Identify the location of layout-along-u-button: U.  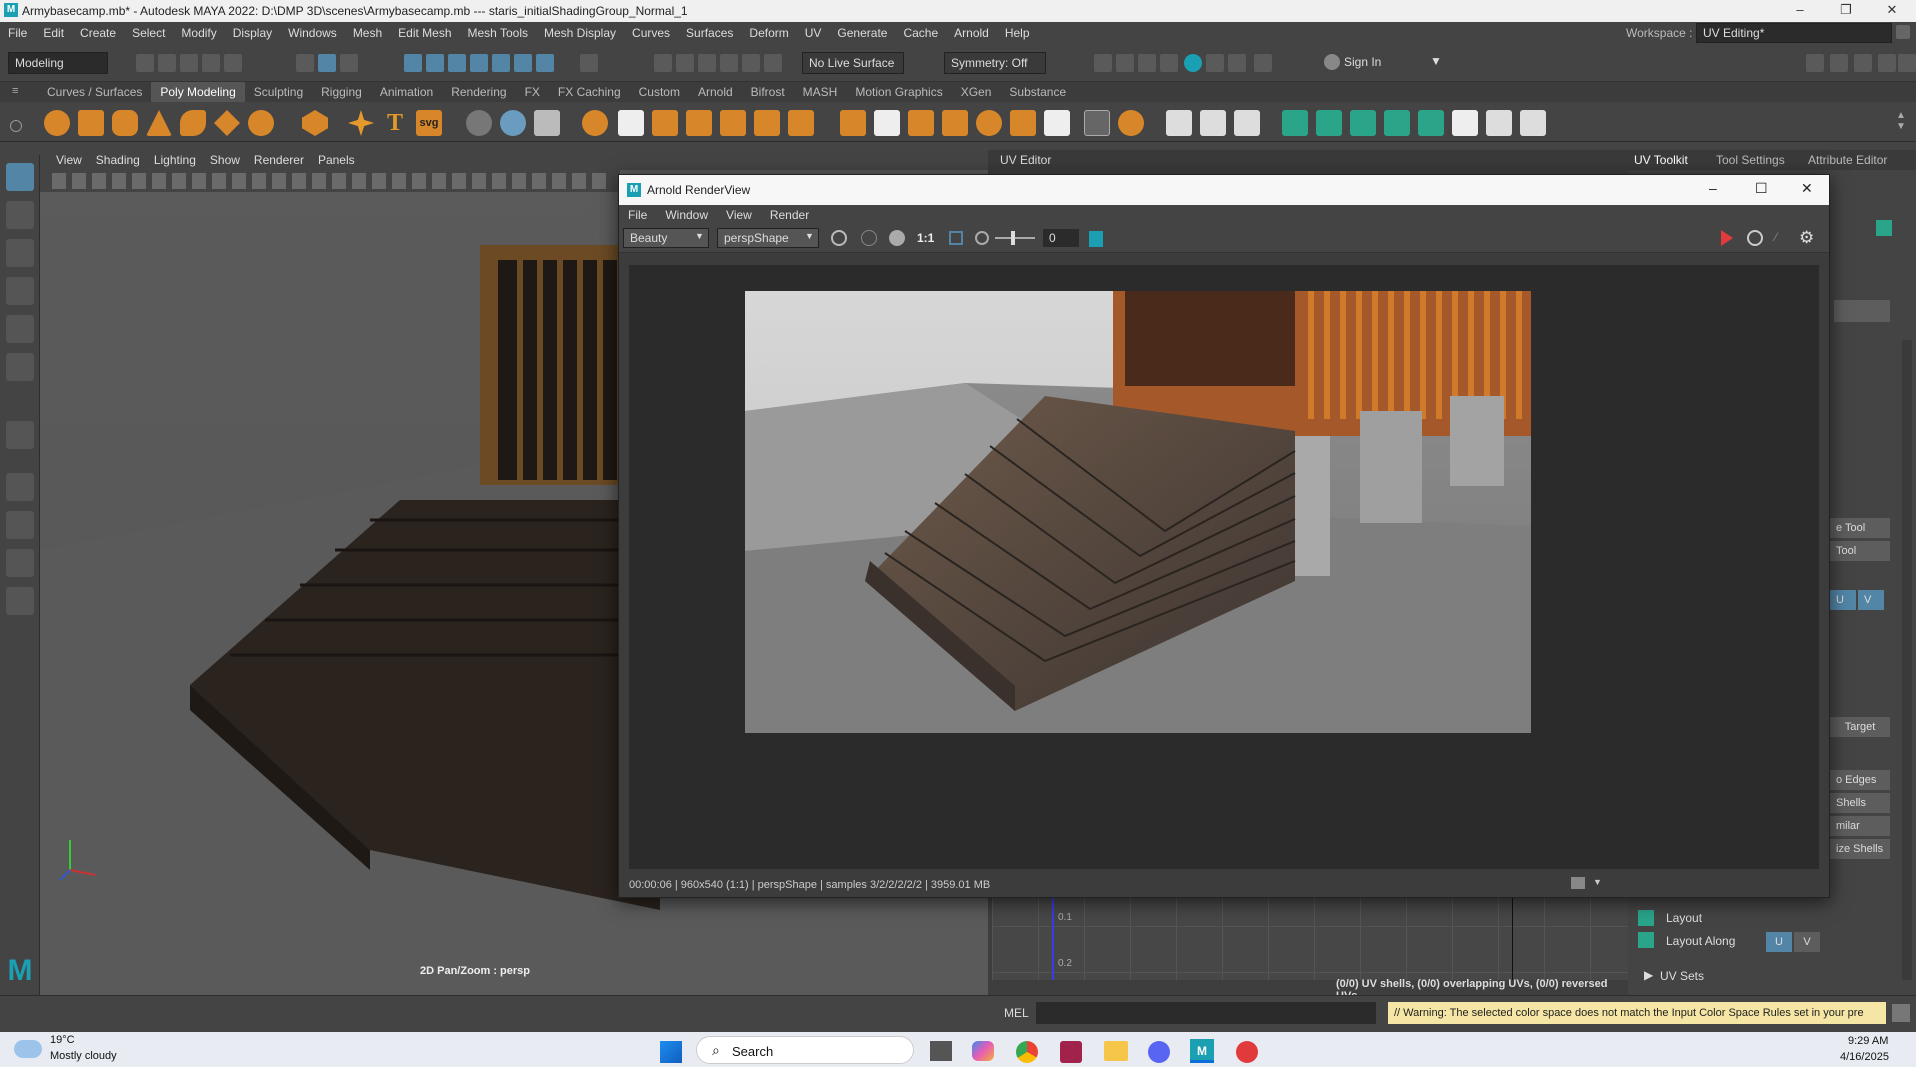
(1779, 942).